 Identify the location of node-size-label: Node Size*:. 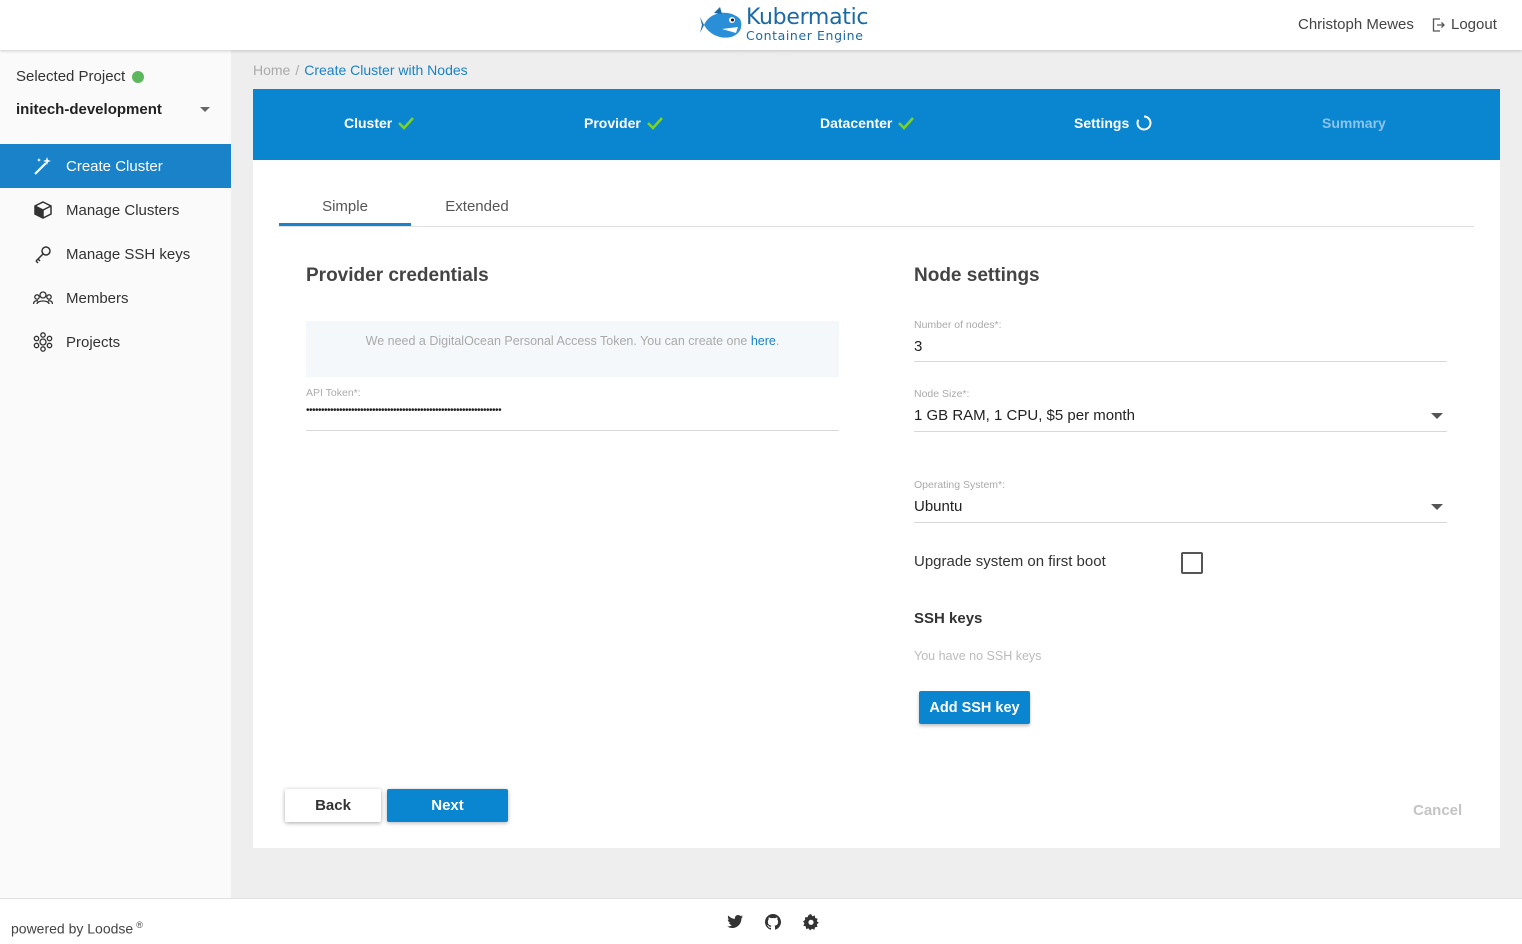
(942, 394).